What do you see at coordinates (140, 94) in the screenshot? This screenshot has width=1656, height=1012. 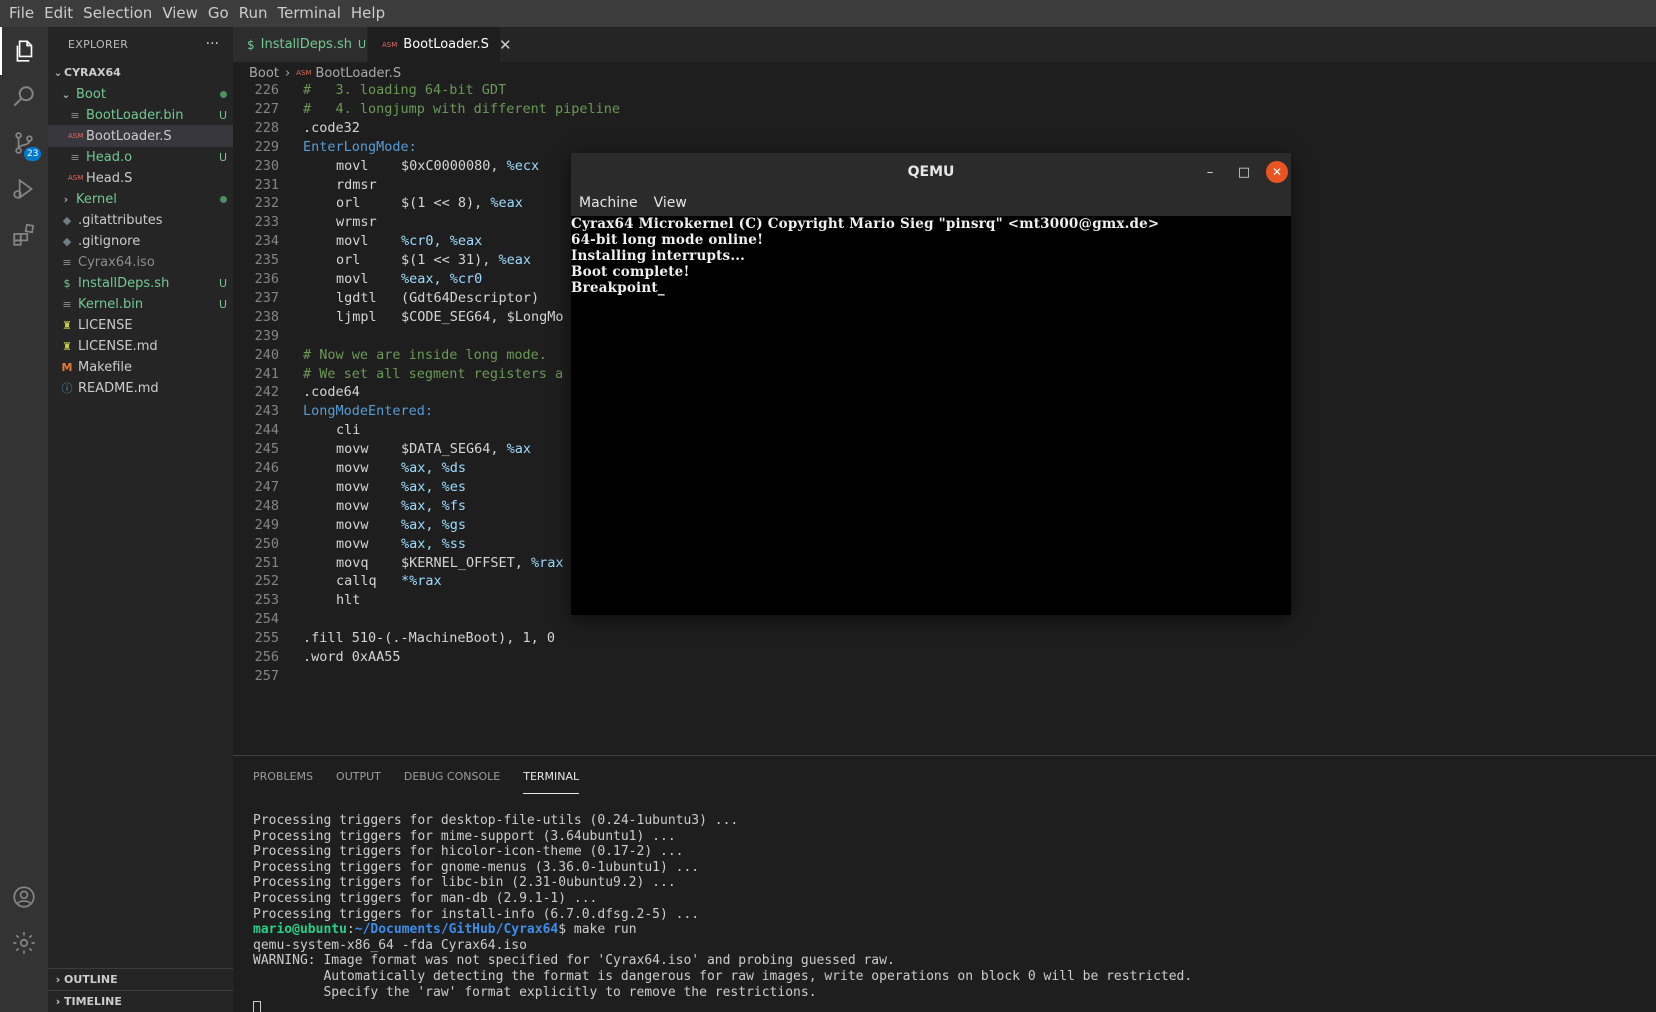 I see `folder-item: ⌄ Boot` at bounding box center [140, 94].